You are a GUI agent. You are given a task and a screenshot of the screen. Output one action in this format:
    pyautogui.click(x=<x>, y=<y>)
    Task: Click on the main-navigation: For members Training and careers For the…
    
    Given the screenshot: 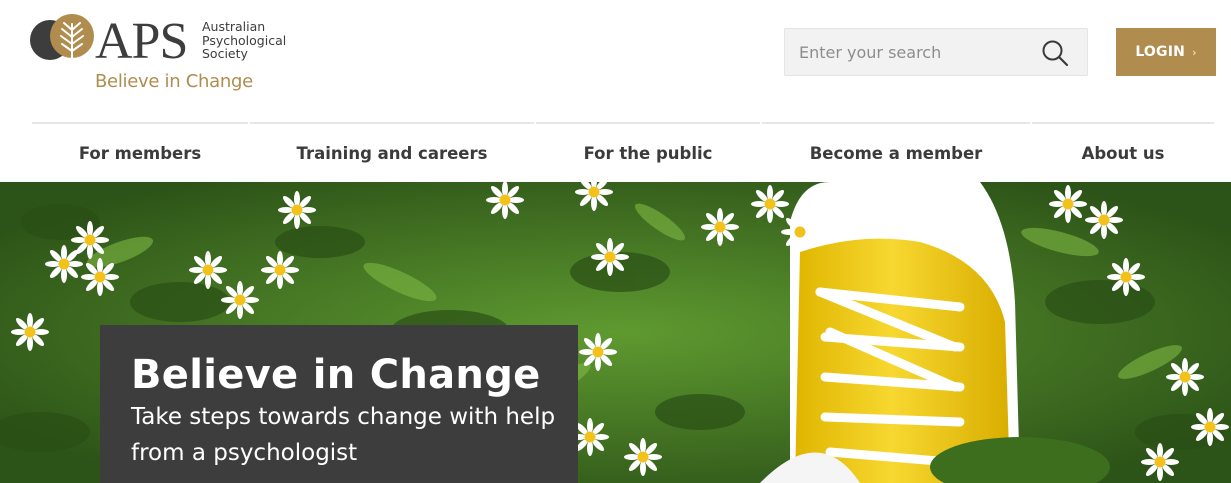 What is the action you would take?
    pyautogui.click(x=623, y=152)
    